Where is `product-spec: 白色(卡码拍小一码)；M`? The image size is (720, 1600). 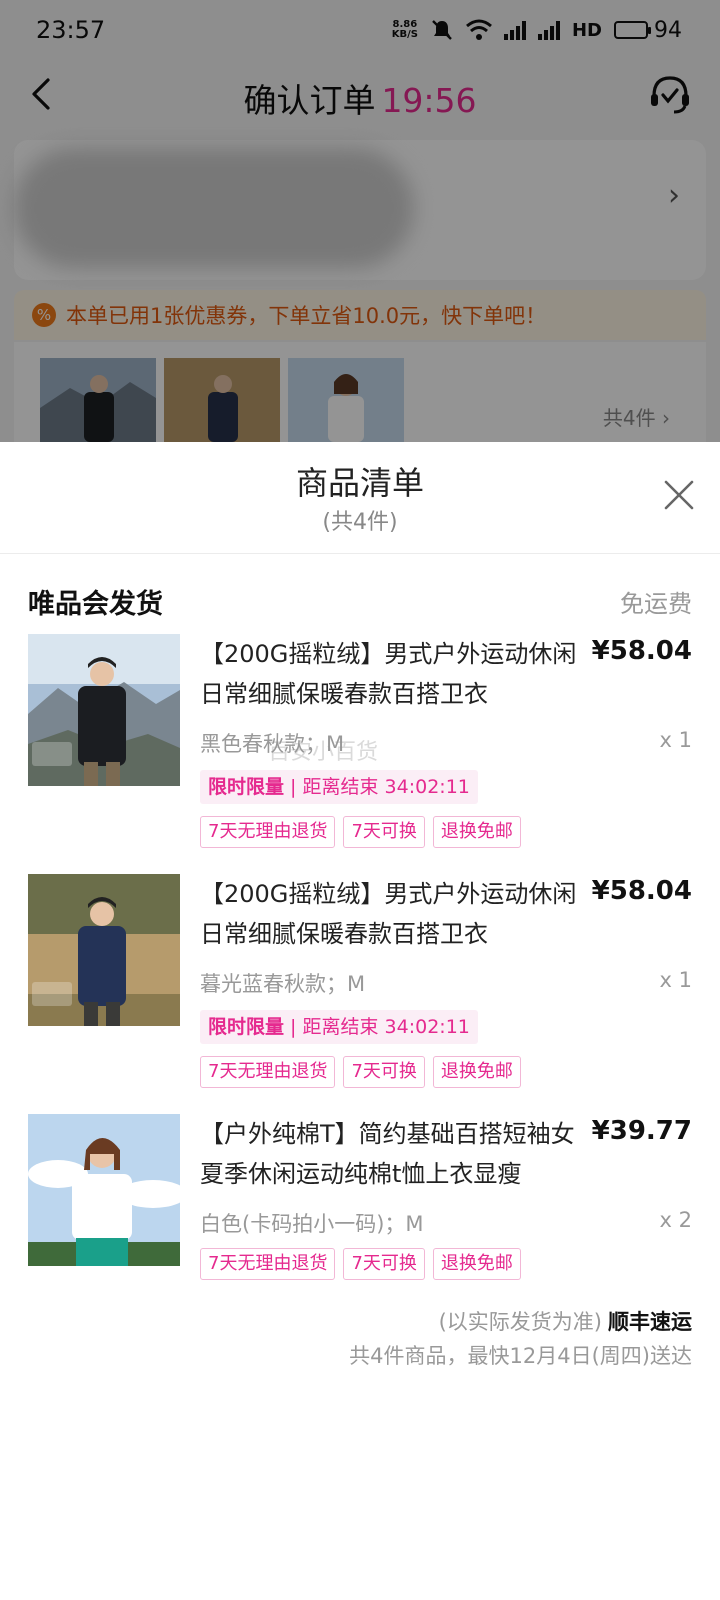
product-spec: 白色(卡码拍小一码)；M is located at coordinates (312, 1224).